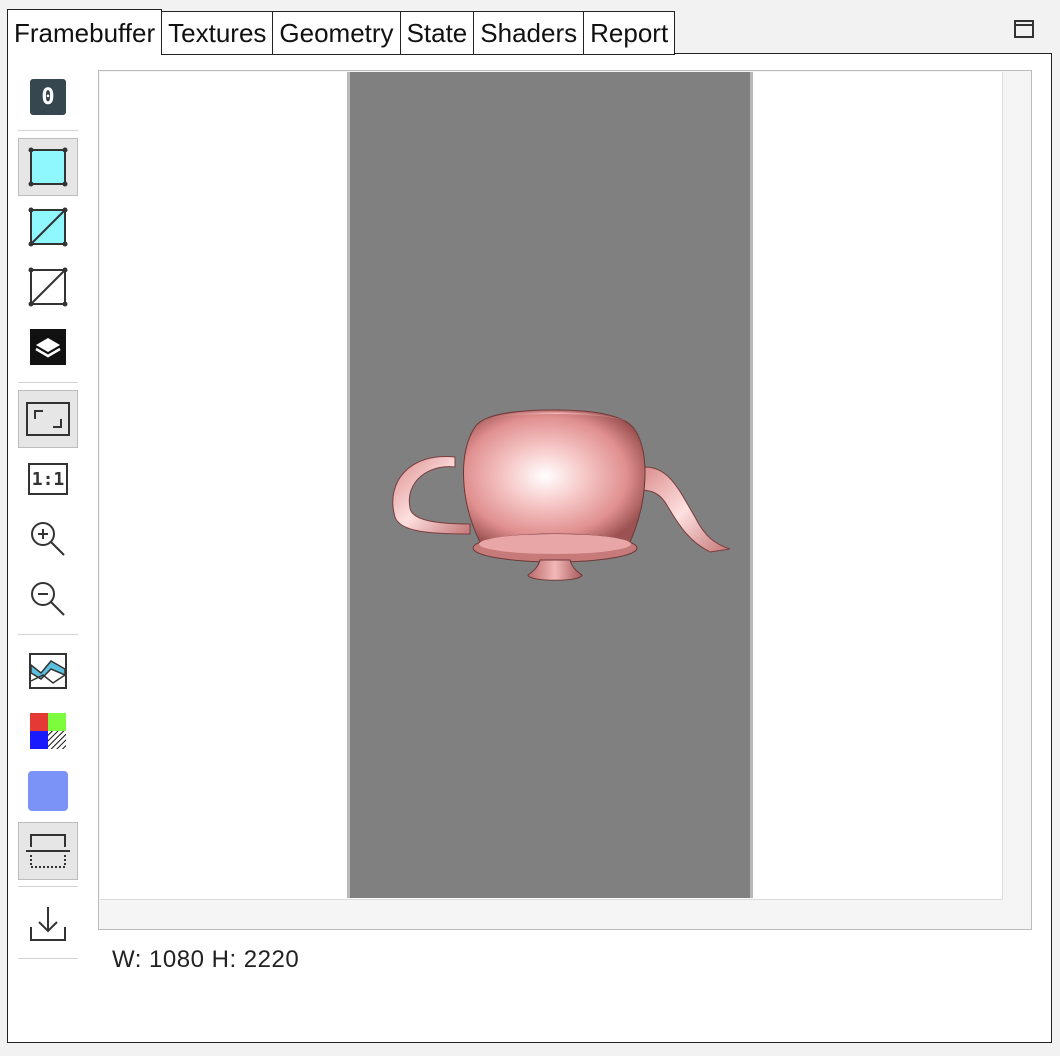  I want to click on tab-textures: Textures, so click(218, 33).